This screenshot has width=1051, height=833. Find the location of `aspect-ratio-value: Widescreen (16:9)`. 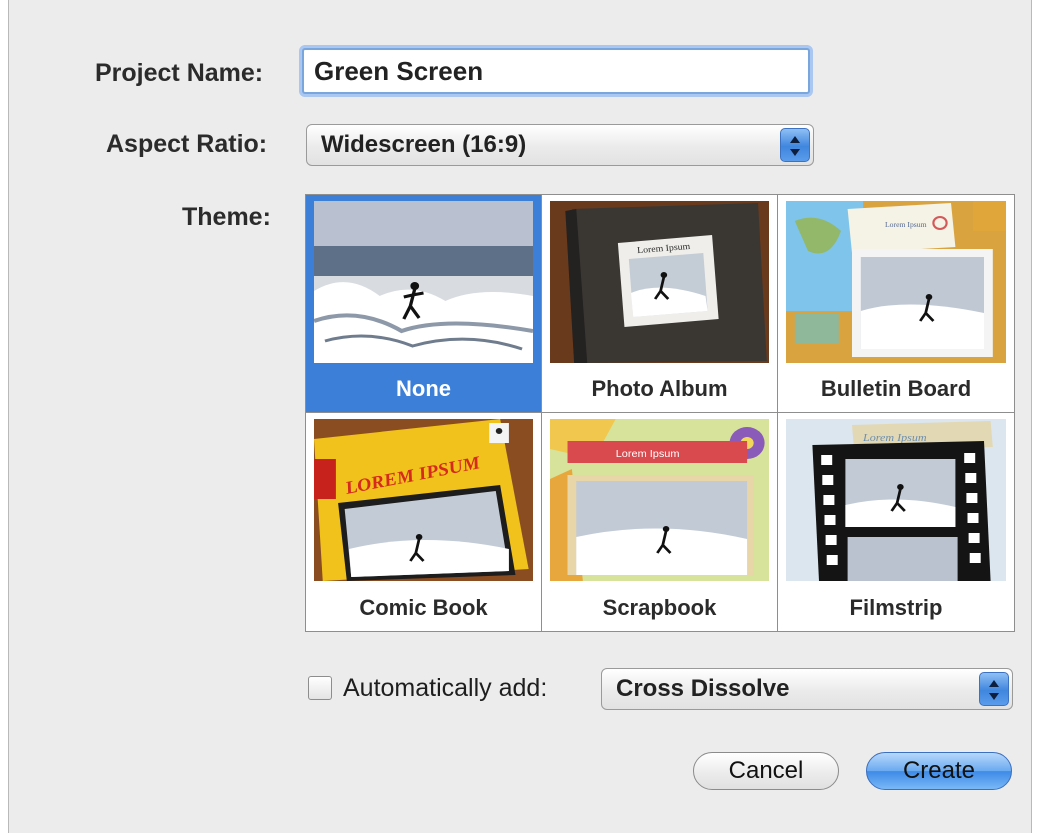

aspect-ratio-value: Widescreen (16:9) is located at coordinates (424, 144).